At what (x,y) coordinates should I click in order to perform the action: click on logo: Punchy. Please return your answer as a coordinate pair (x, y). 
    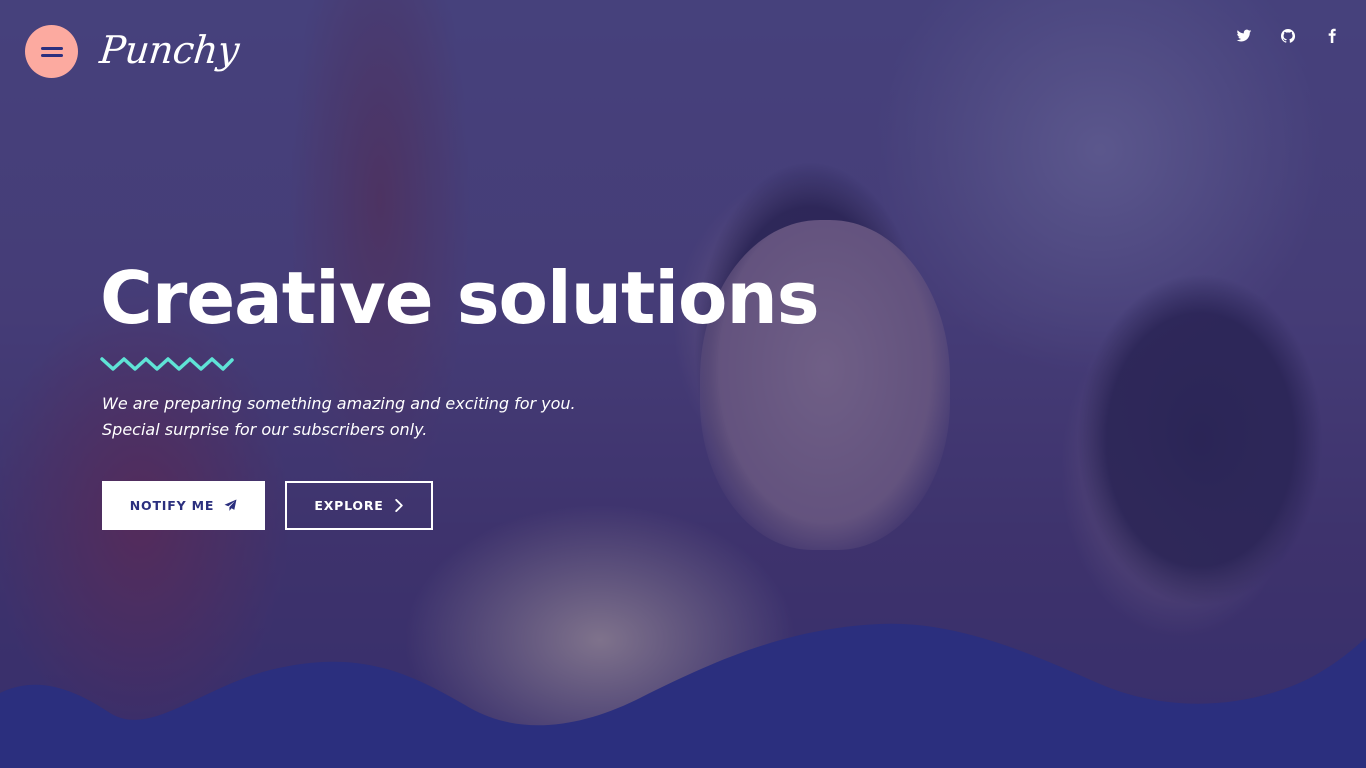
    Looking at the image, I should click on (169, 50).